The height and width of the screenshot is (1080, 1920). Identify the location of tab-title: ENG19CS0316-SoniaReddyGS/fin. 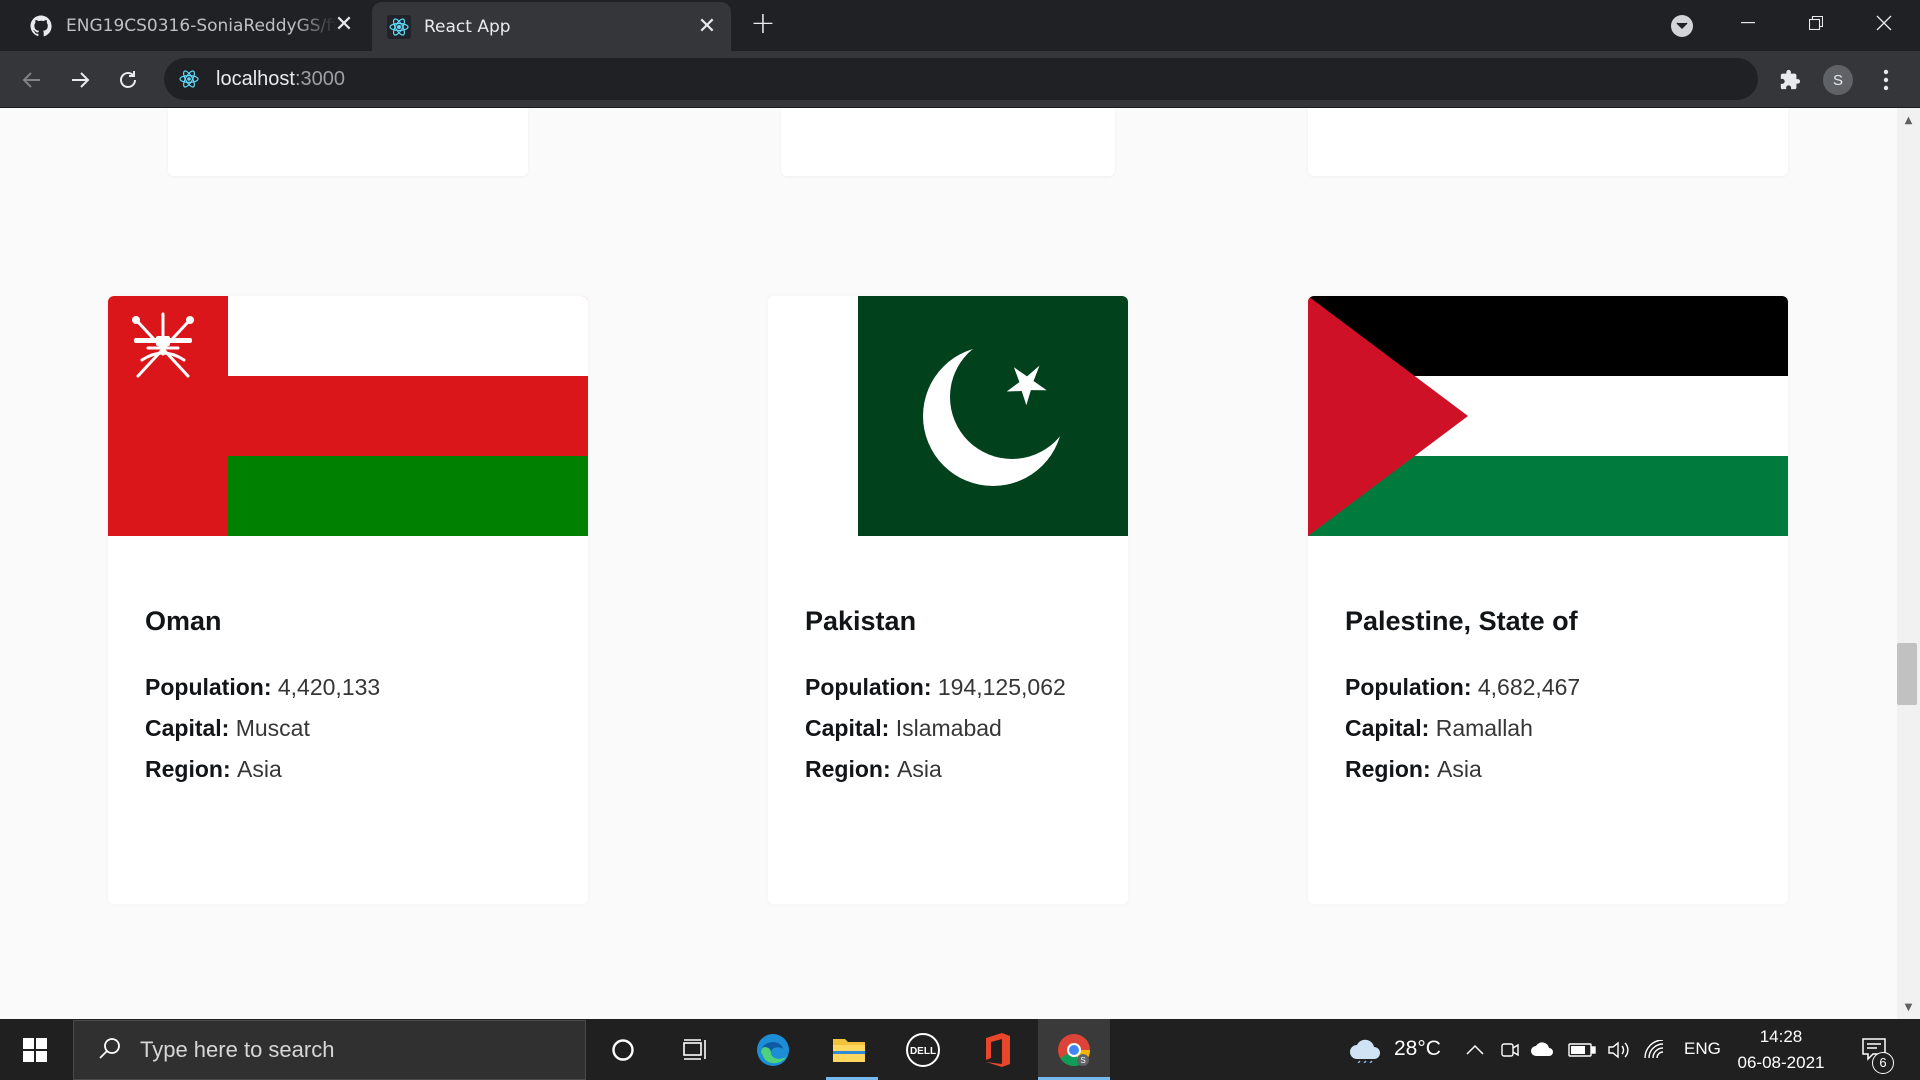
(201, 25).